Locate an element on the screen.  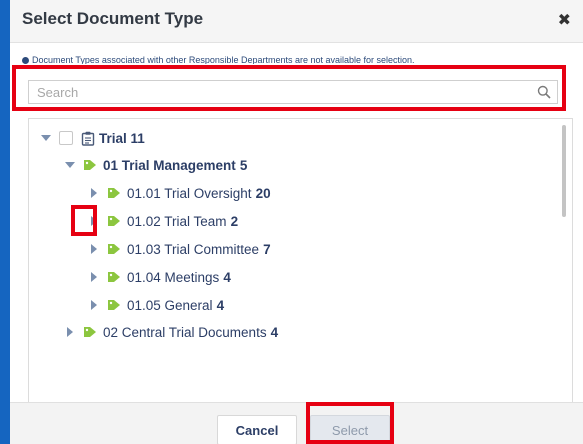
search-input is located at coordinates (284, 92).